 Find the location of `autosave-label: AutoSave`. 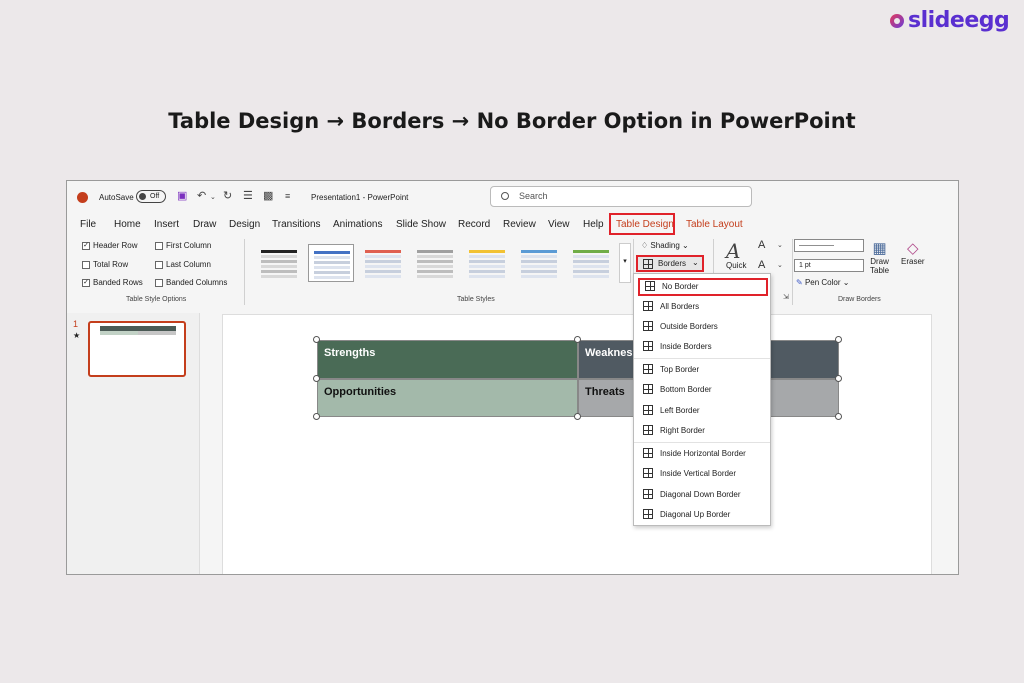

autosave-label: AutoSave is located at coordinates (116, 197).